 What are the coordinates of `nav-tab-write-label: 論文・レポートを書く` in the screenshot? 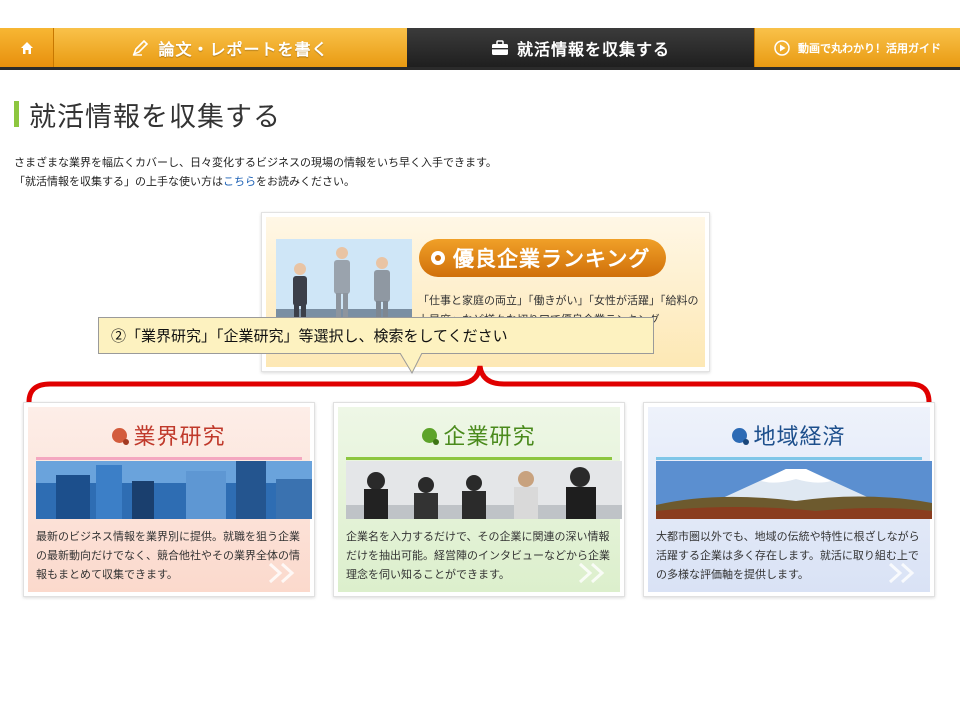 It's located at (243, 49).